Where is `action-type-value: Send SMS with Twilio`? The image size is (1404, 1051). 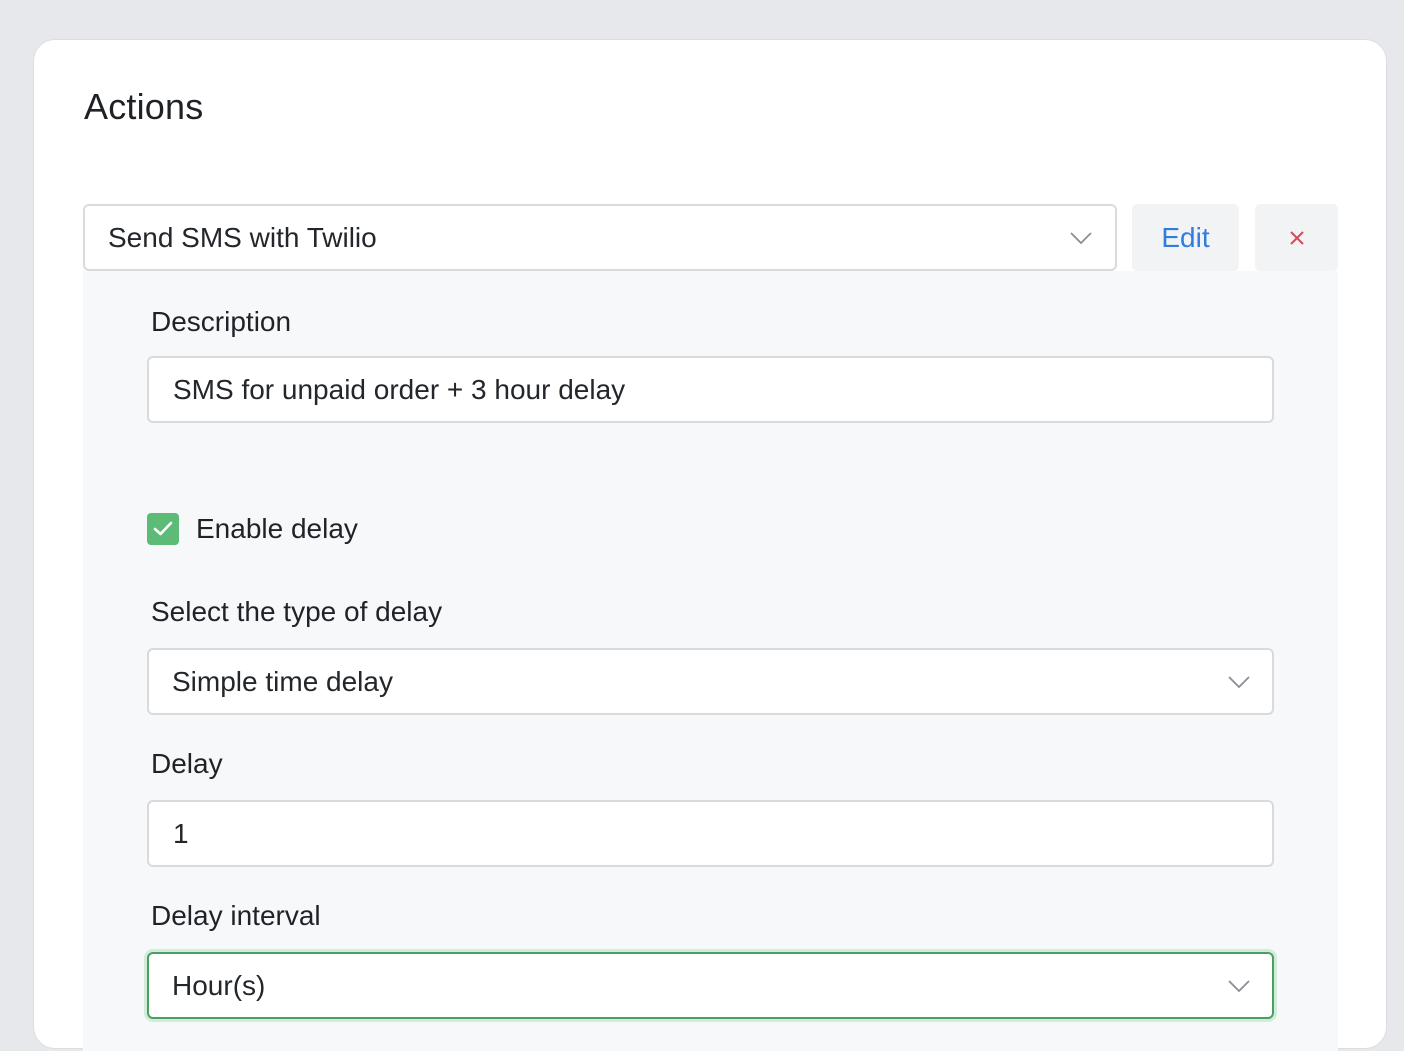
action-type-value: Send SMS with Twilio is located at coordinates (242, 237).